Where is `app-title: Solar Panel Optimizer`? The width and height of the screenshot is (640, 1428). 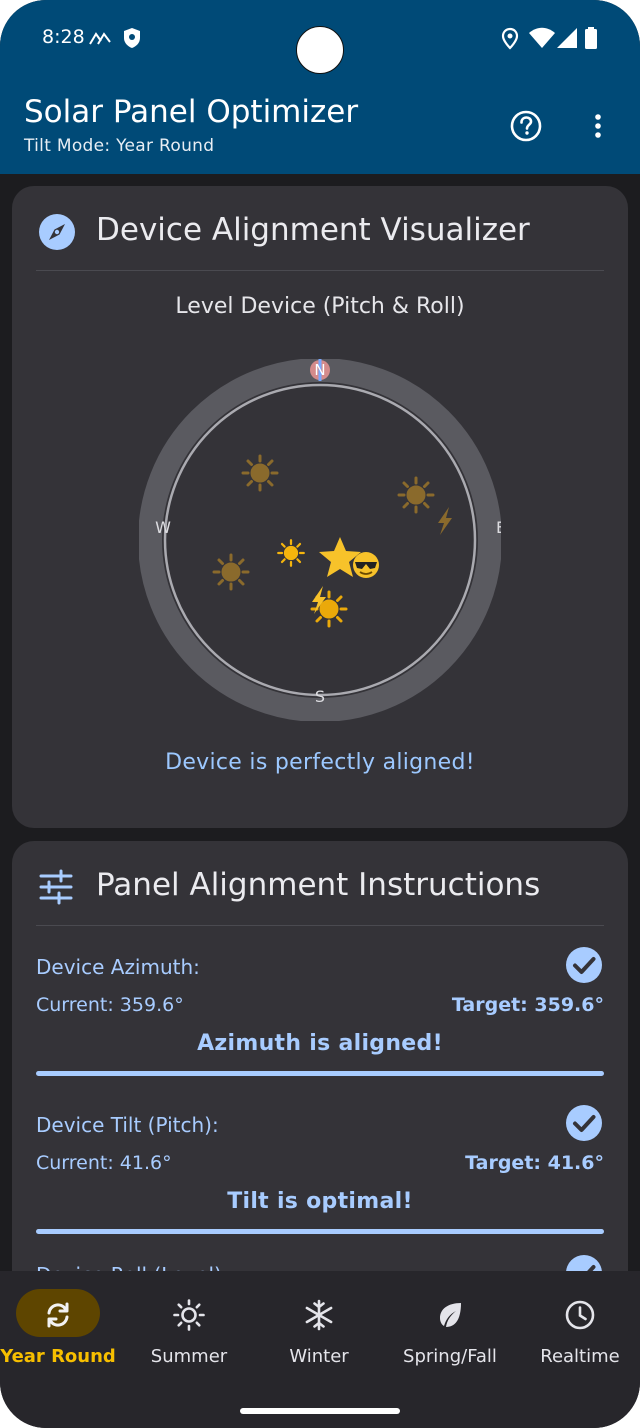
app-title: Solar Panel Optimizer is located at coordinates (191, 112).